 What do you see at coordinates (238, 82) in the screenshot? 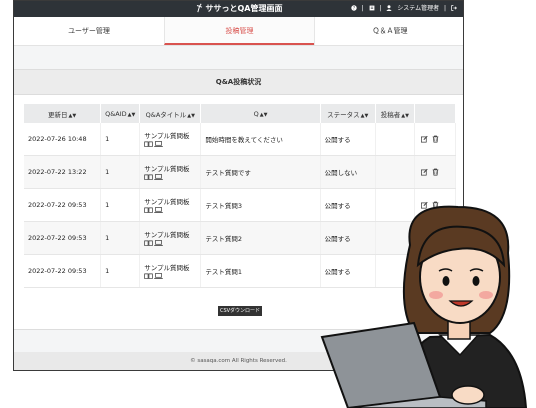
I see `panel-title: Q&A投稿状況` at bounding box center [238, 82].